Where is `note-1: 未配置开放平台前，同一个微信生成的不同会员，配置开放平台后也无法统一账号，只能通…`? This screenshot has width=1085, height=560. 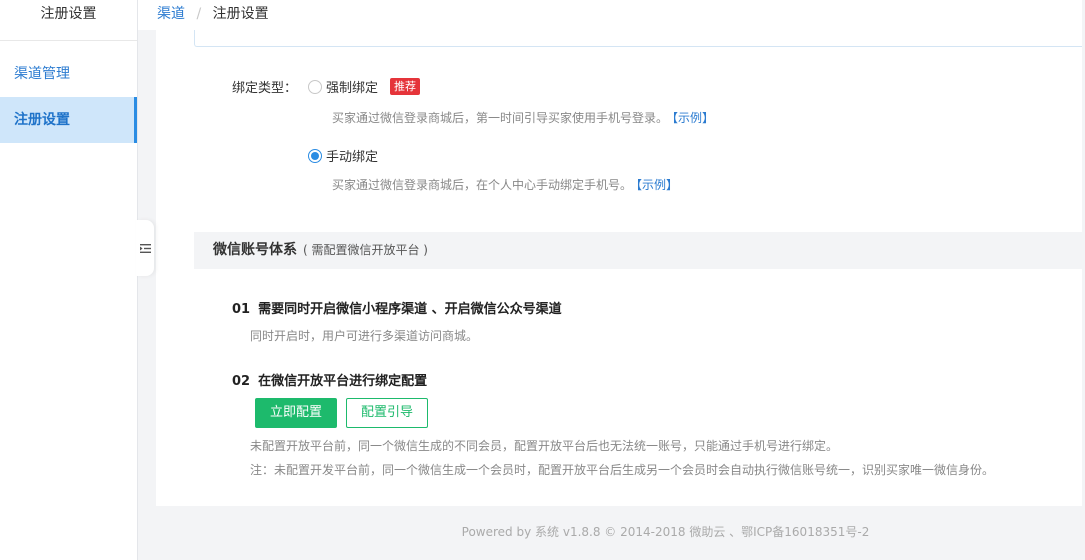 note-1: 未配置开放平台前，同一个微信生成的不同会员，配置开放平台后也无法统一账号，只能通… is located at coordinates (544, 446).